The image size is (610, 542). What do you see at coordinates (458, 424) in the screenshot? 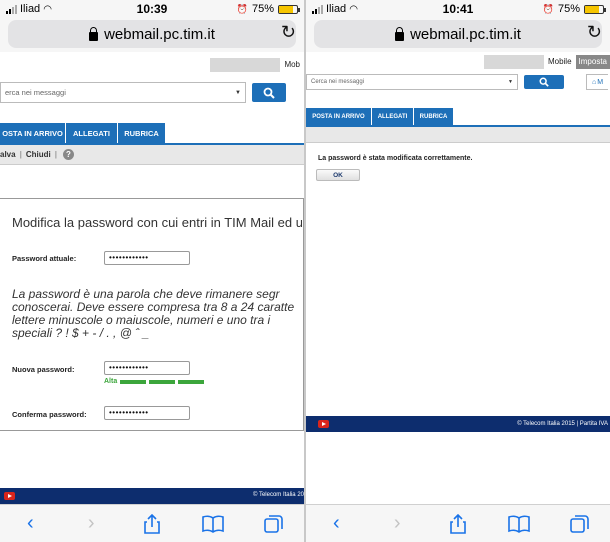
I see `page-footer: © Telecom Italia 2015 | Partita IVA` at bounding box center [458, 424].